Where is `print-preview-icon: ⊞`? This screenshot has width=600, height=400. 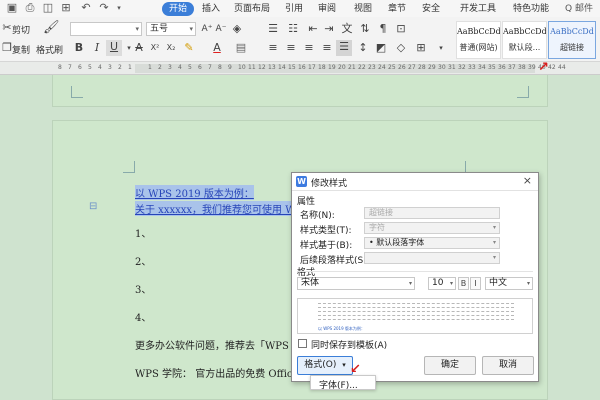 print-preview-icon: ⊞ is located at coordinates (66, 8).